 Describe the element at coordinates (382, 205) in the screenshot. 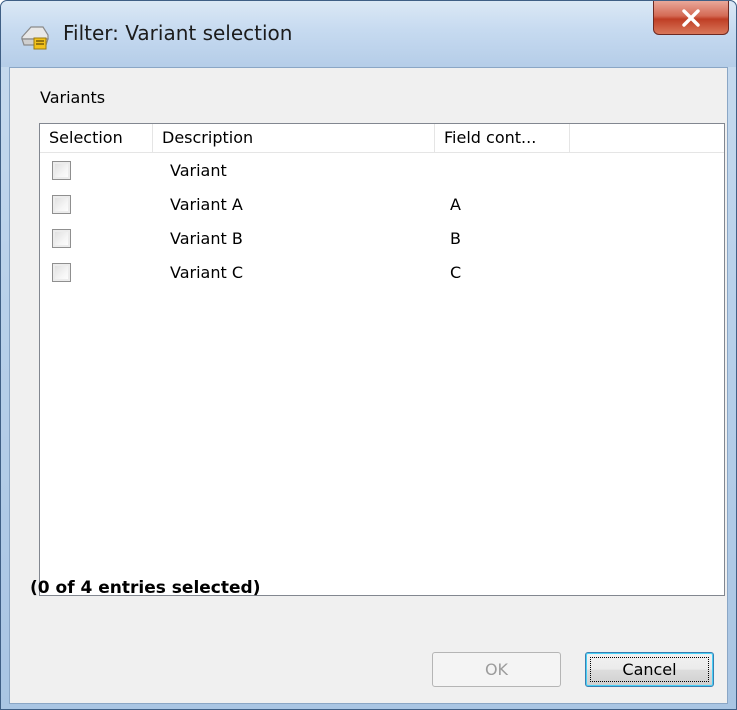

I see `list-item: Variant A A` at that location.